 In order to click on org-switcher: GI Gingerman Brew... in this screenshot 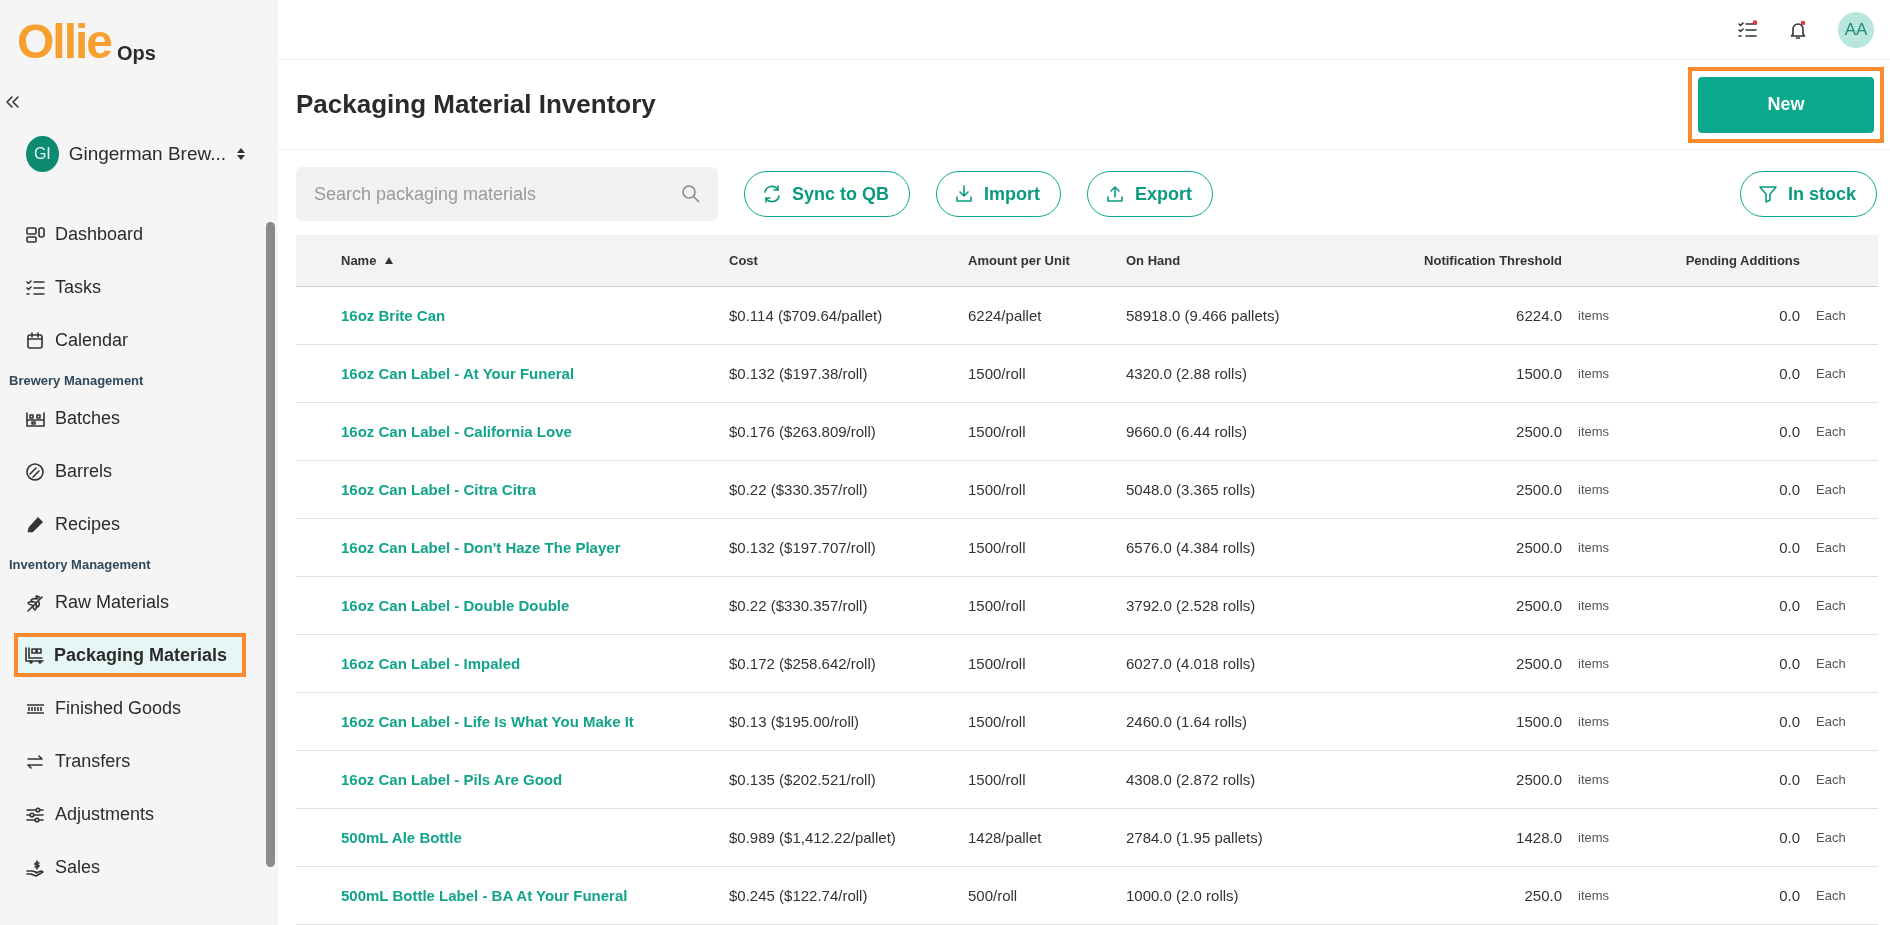, I will do `click(136, 154)`.